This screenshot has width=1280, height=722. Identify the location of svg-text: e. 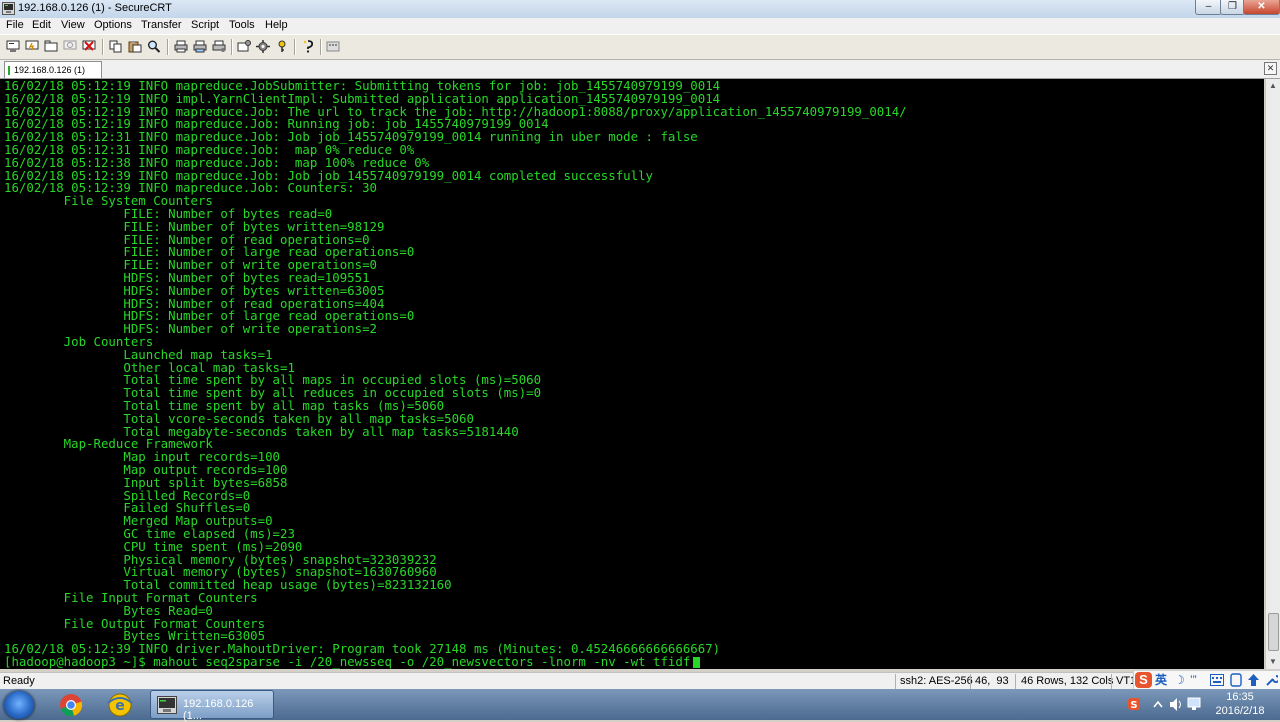
(120, 706).